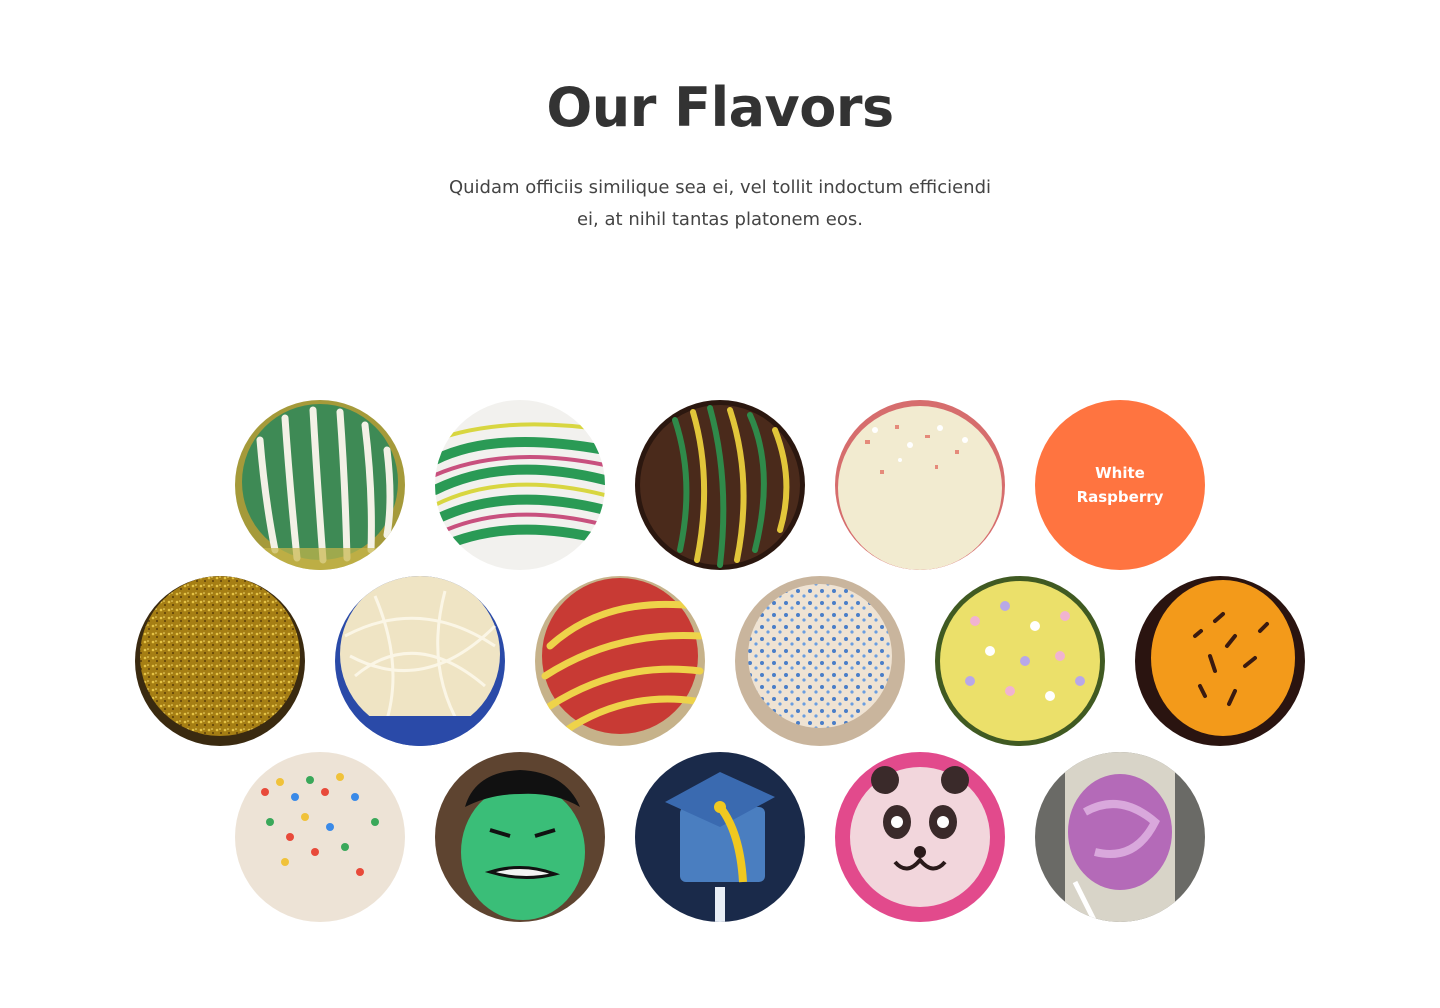 The image size is (1440, 1008). I want to click on flavor-green-yellow-pink-striped, so click(520, 485).